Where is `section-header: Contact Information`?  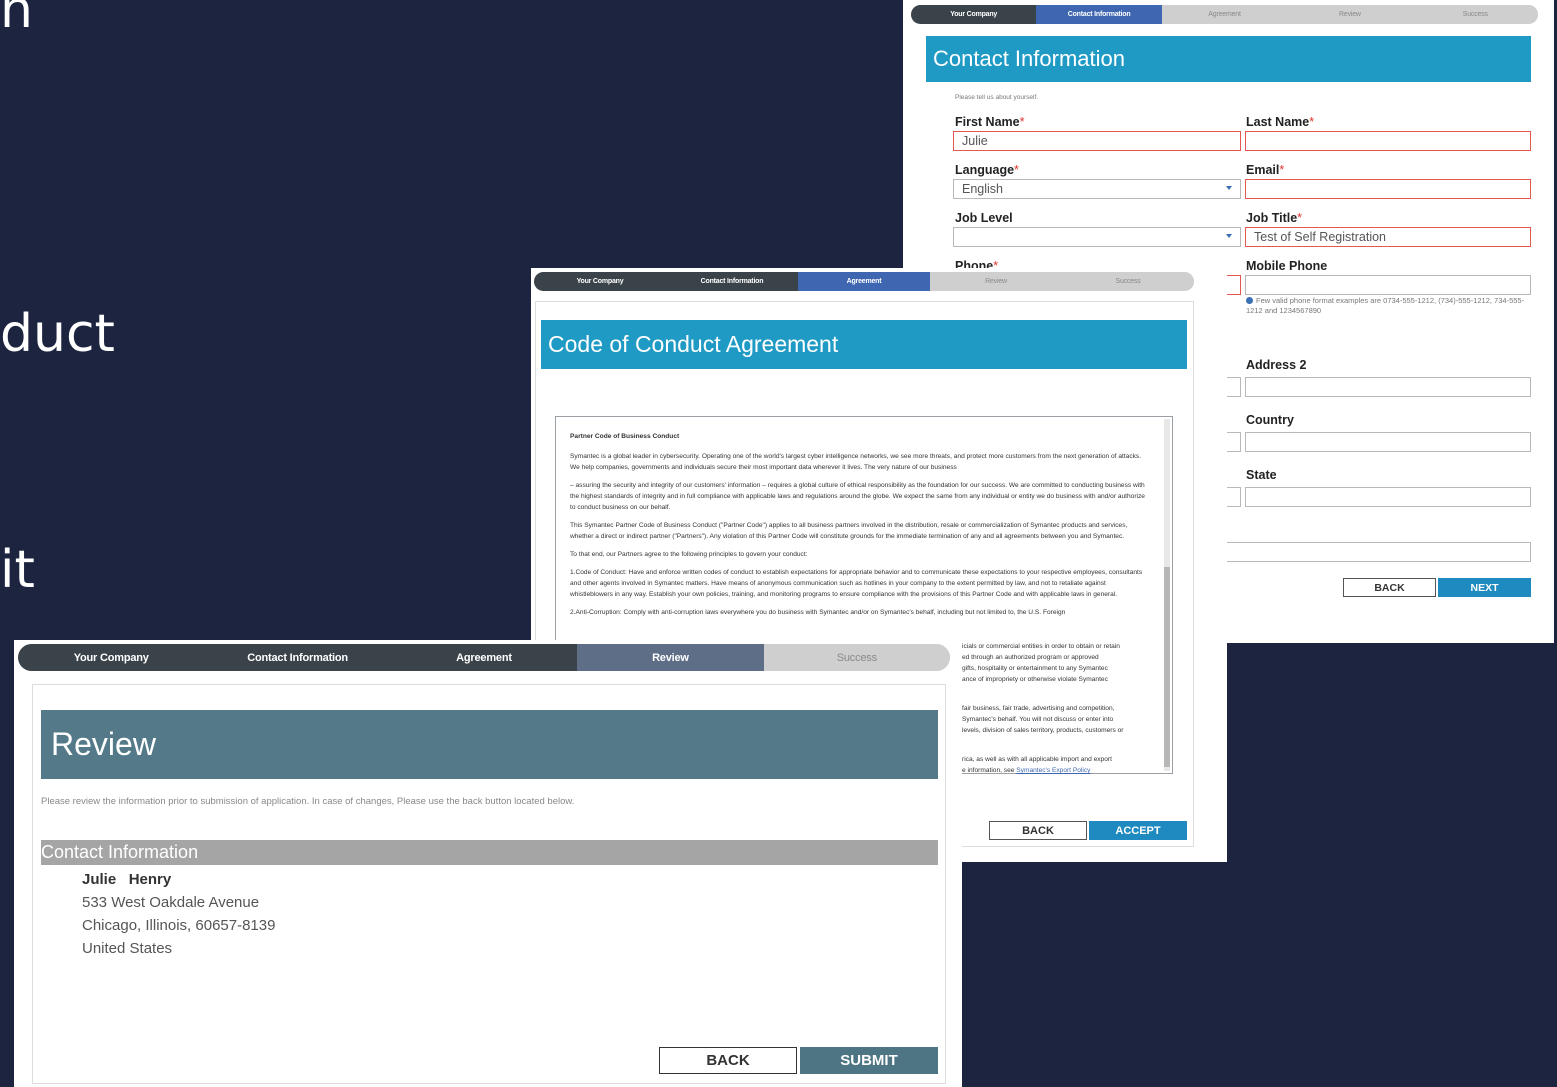
section-header: Contact Information is located at coordinates (489, 852).